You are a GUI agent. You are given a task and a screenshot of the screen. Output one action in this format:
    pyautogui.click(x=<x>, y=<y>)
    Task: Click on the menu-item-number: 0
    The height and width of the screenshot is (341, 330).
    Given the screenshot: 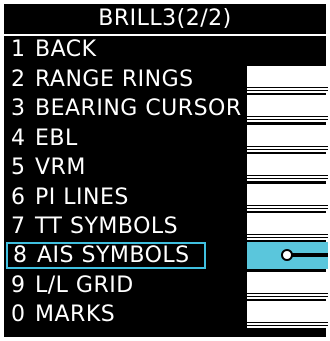 What is the action you would take?
    pyautogui.click(x=18, y=314)
    